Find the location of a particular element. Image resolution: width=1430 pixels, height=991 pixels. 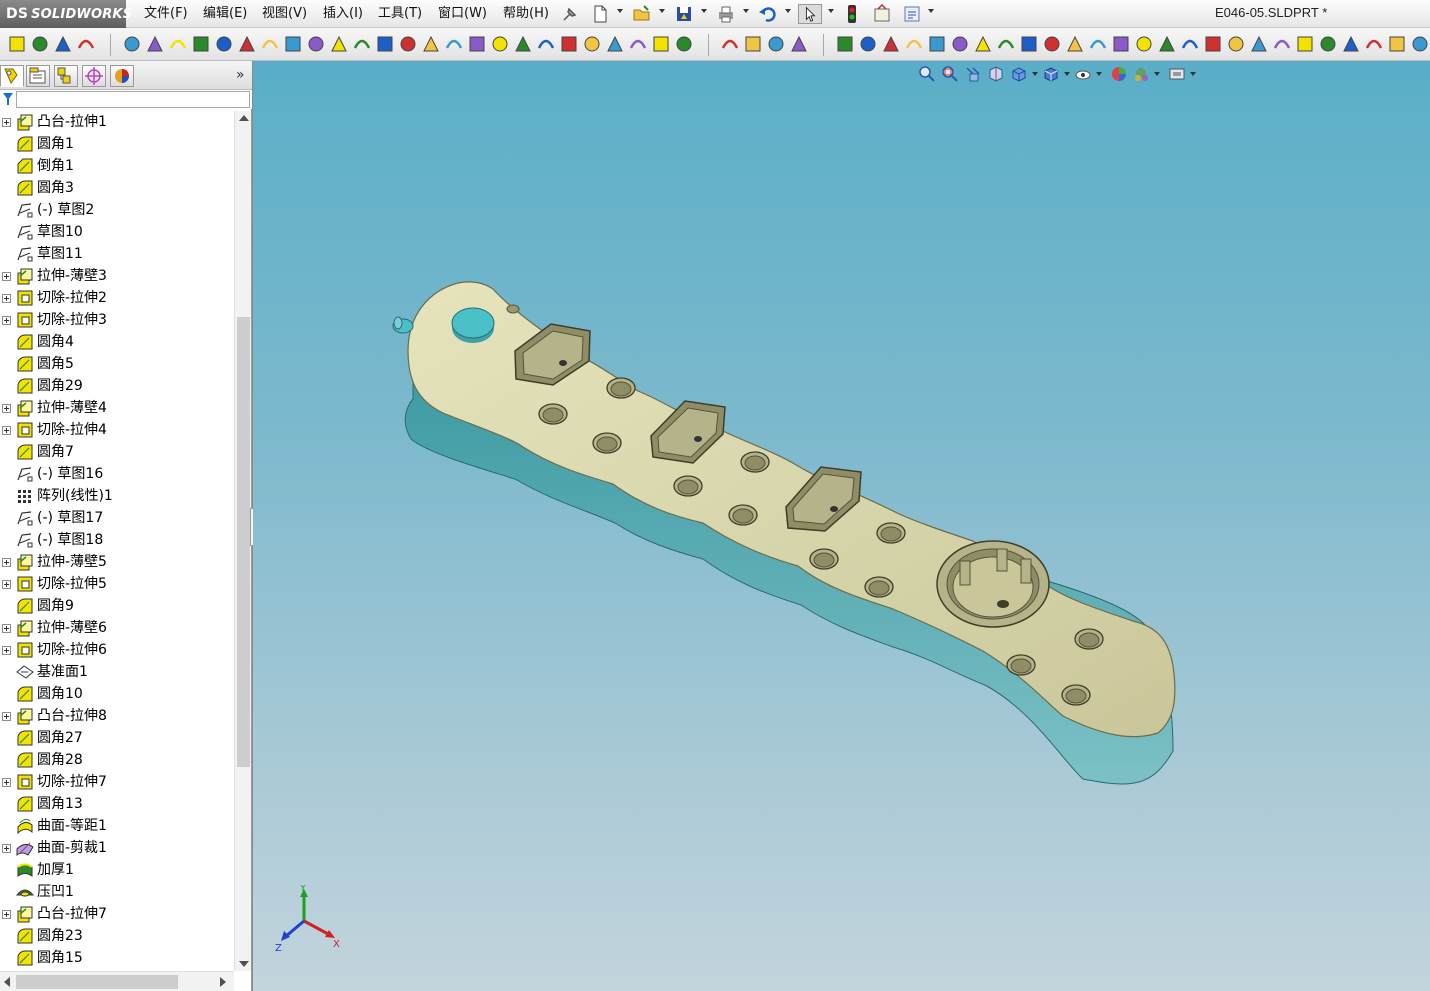

tree-item: 圆角28 is located at coordinates (117, 760).